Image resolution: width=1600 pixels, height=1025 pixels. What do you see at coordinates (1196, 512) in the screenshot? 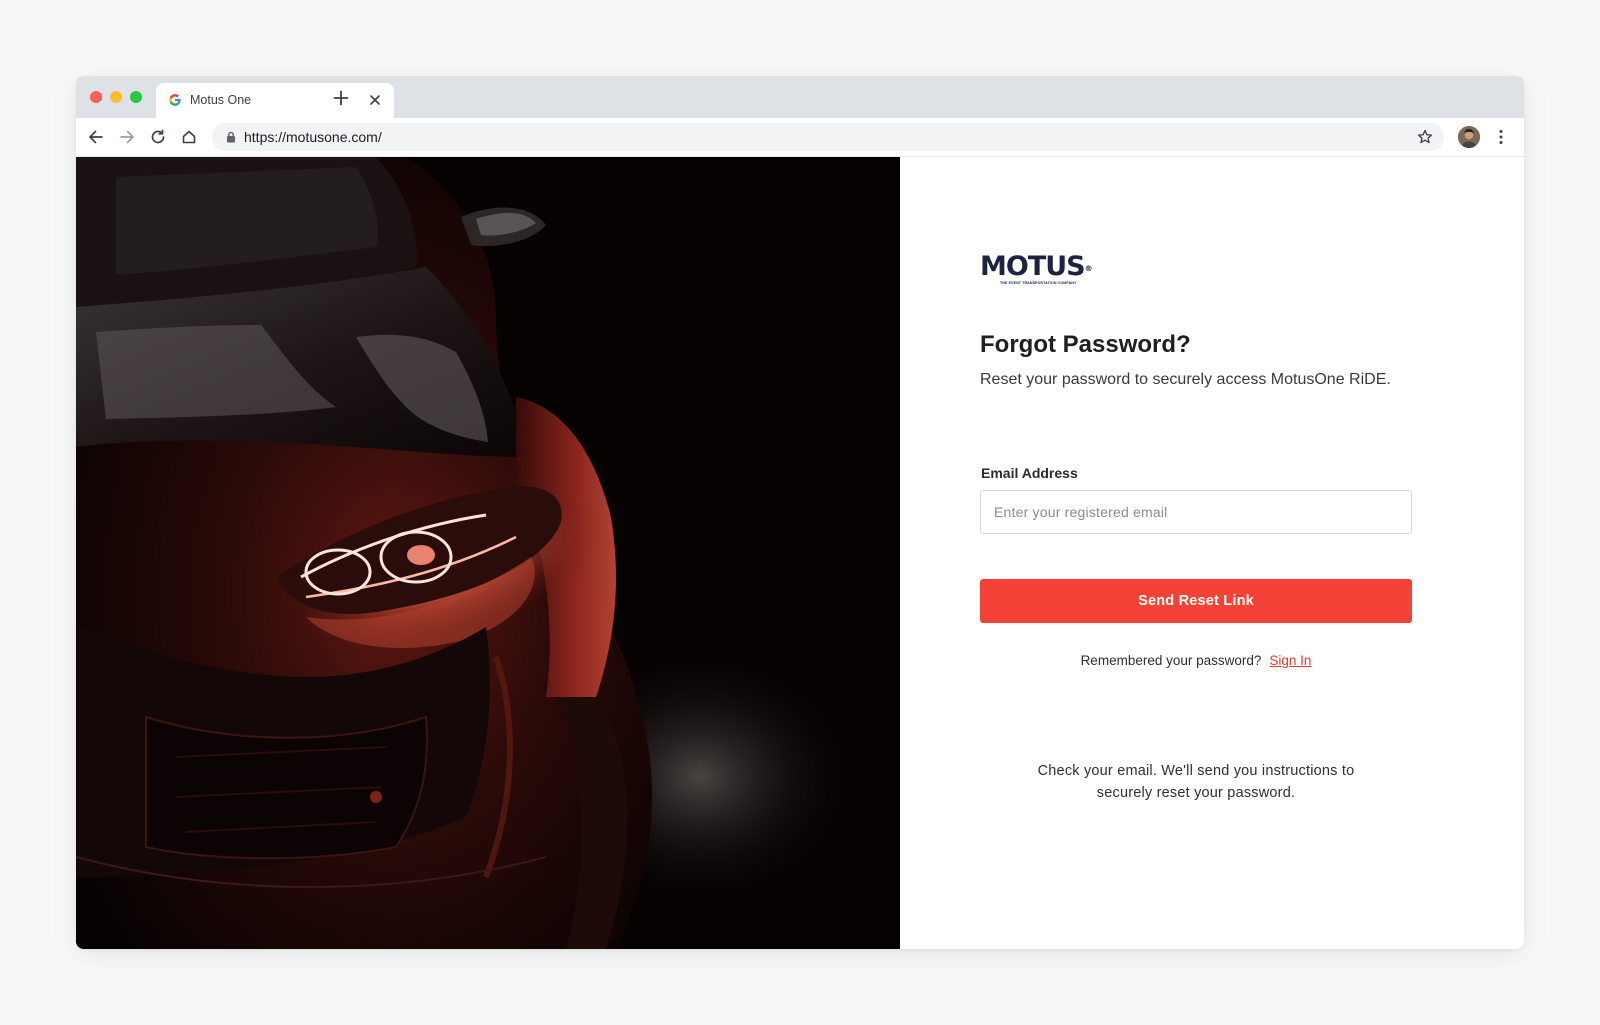
I see `email-field` at bounding box center [1196, 512].